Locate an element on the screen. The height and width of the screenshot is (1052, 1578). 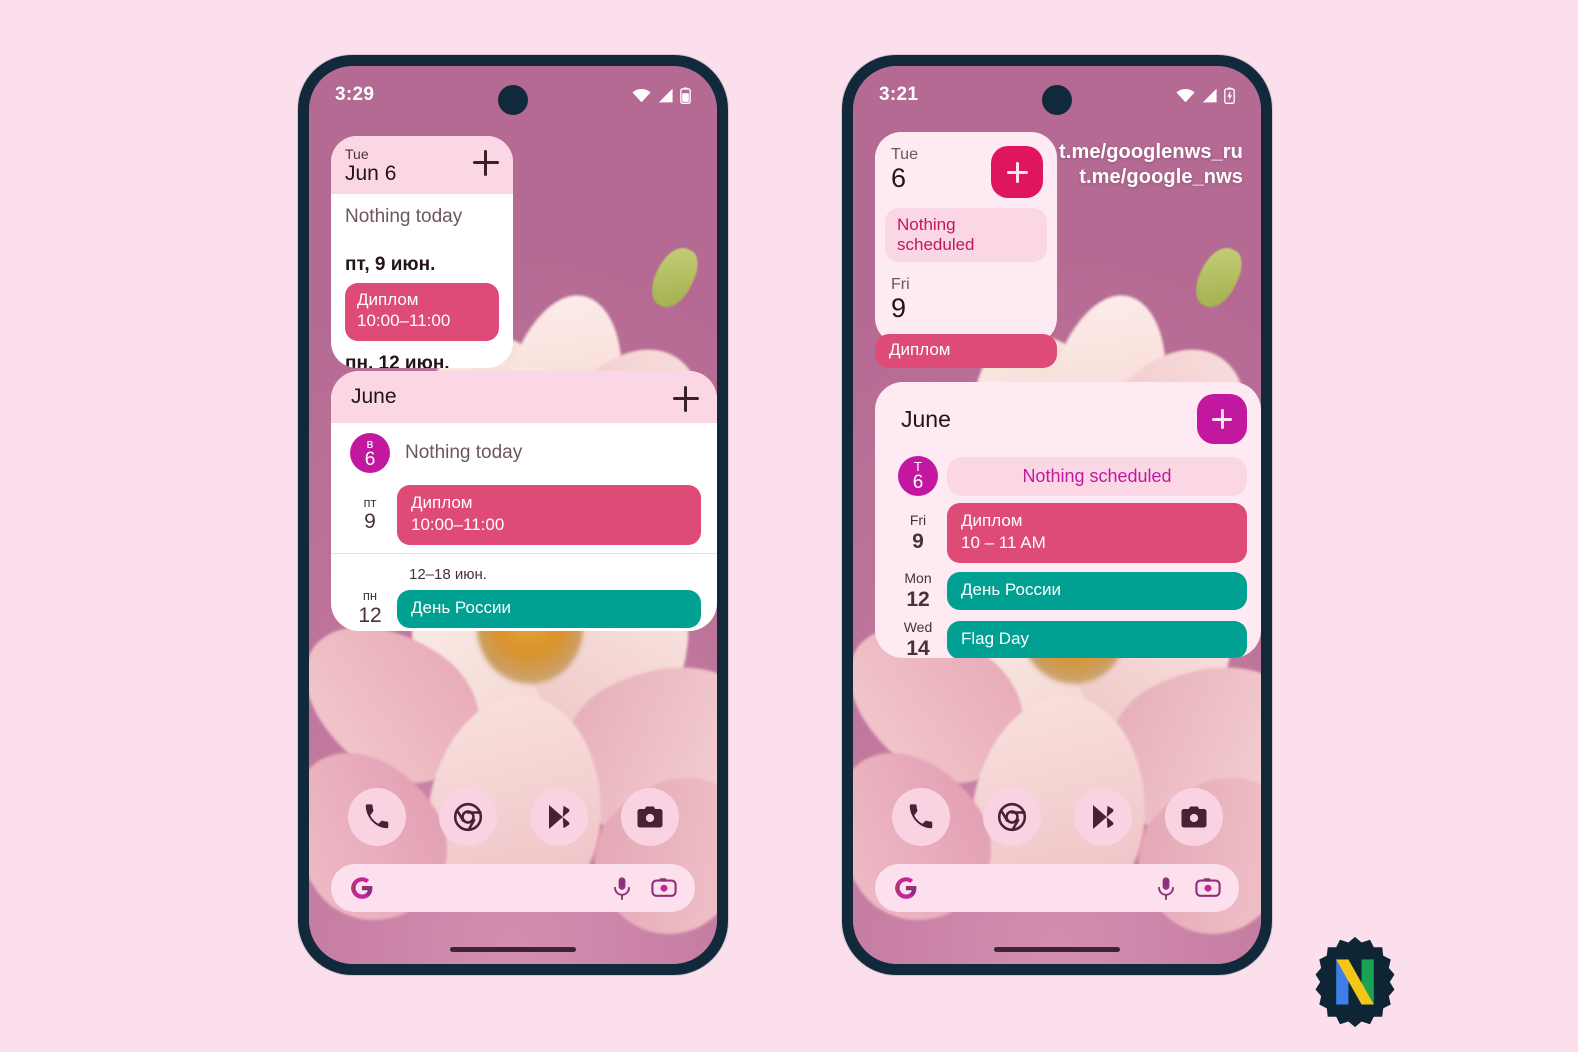
next-day-label: пт, 9 июн. is located at coordinates (390, 265).